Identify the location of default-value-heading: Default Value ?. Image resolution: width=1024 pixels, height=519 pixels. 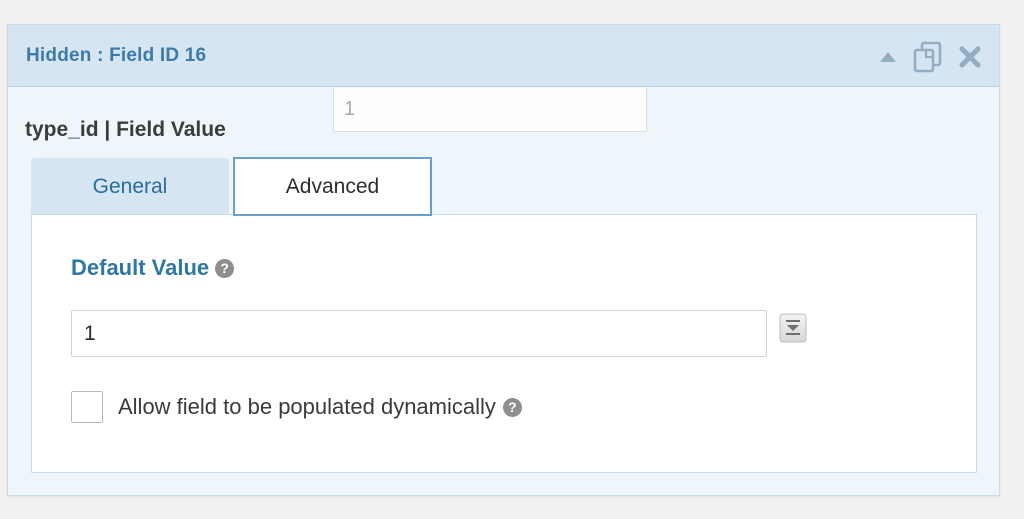
(153, 268).